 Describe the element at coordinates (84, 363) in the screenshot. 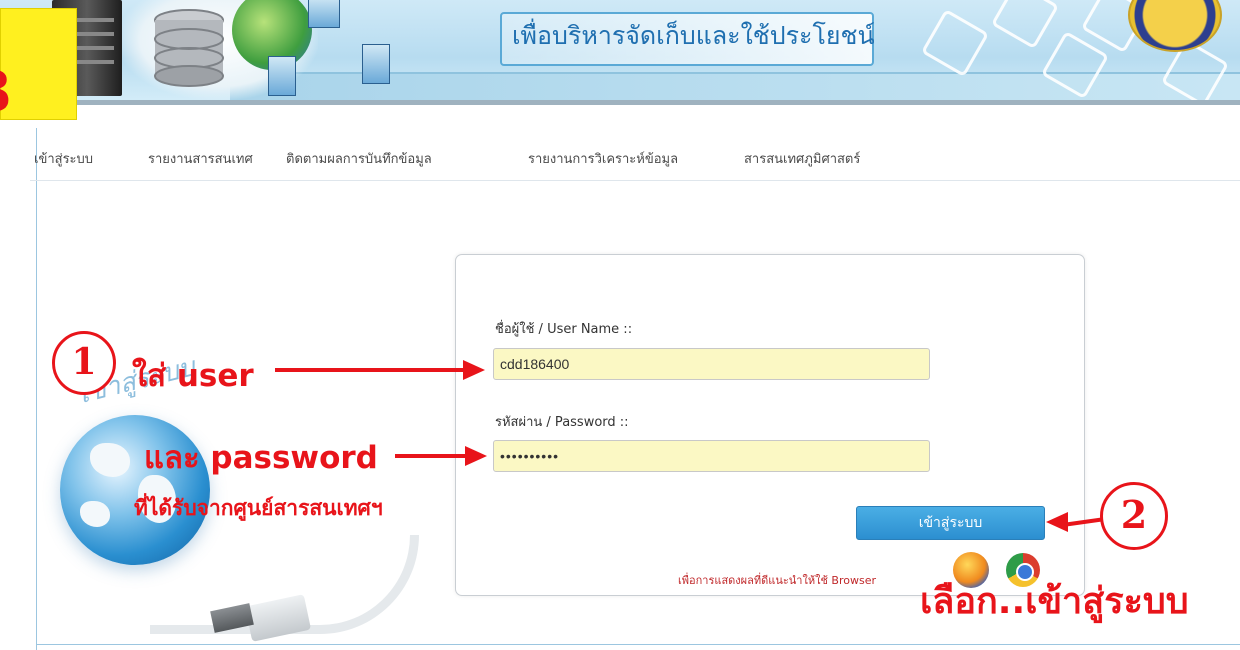

I see `step1-circle: 1` at that location.